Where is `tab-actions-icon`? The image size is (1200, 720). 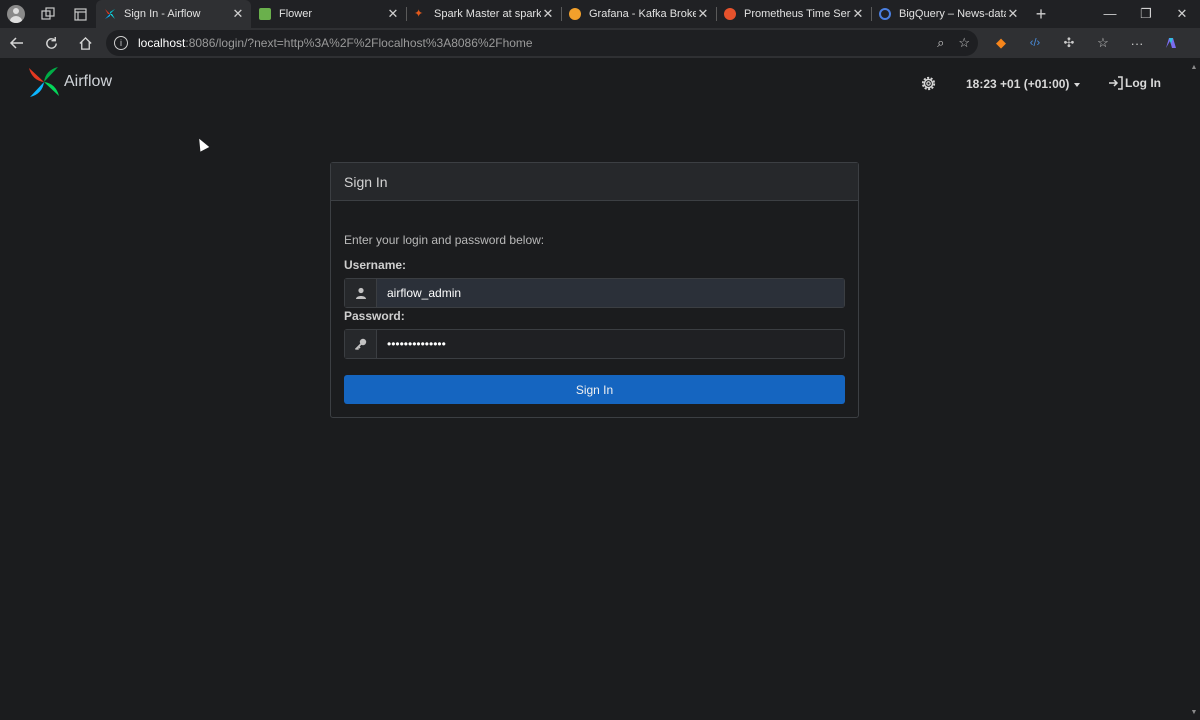
tab-actions-icon is located at coordinates (80, 14).